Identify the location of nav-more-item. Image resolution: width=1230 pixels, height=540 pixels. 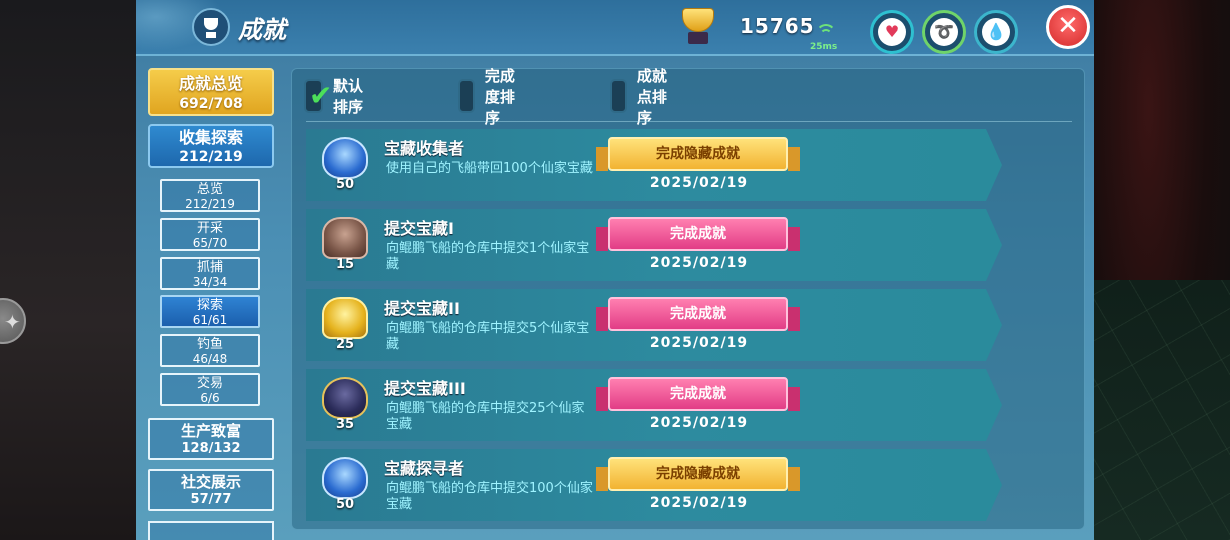
(211, 530).